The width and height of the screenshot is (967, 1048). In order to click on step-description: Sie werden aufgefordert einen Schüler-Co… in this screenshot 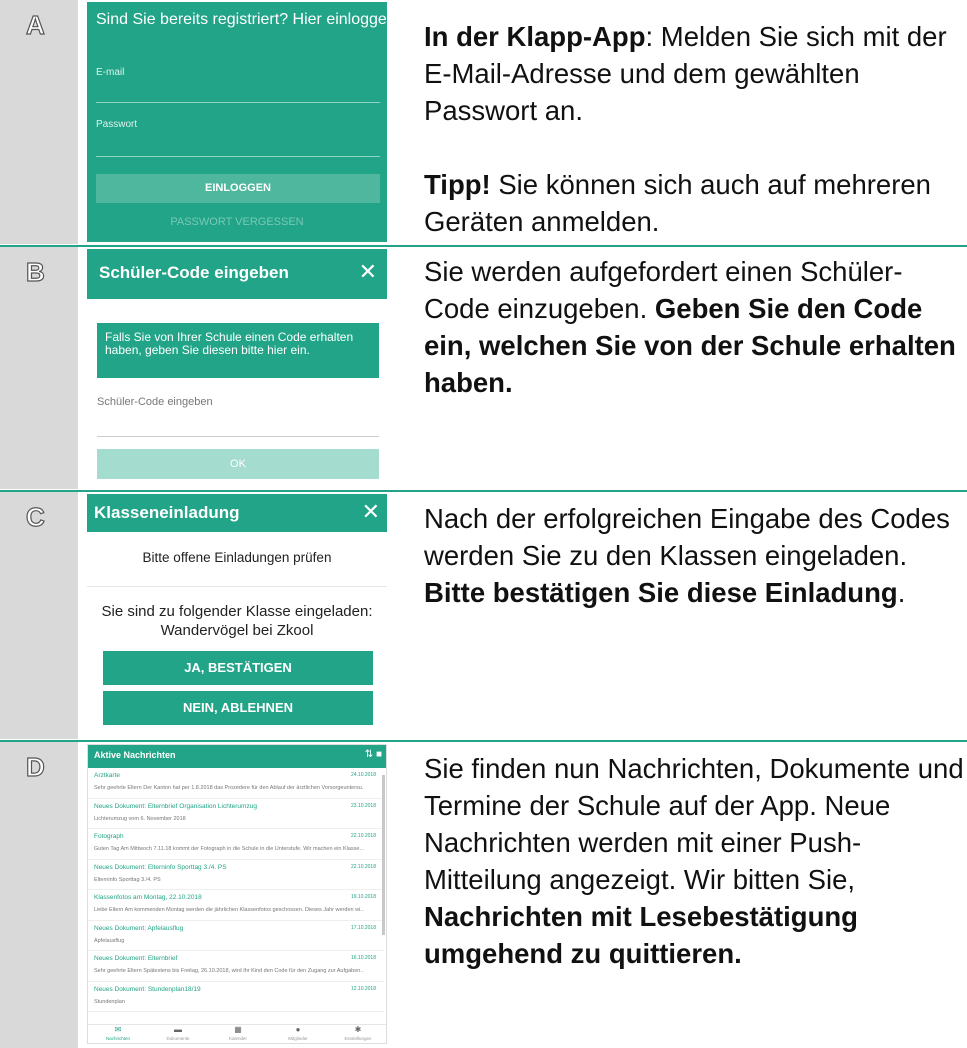, I will do `click(690, 327)`.